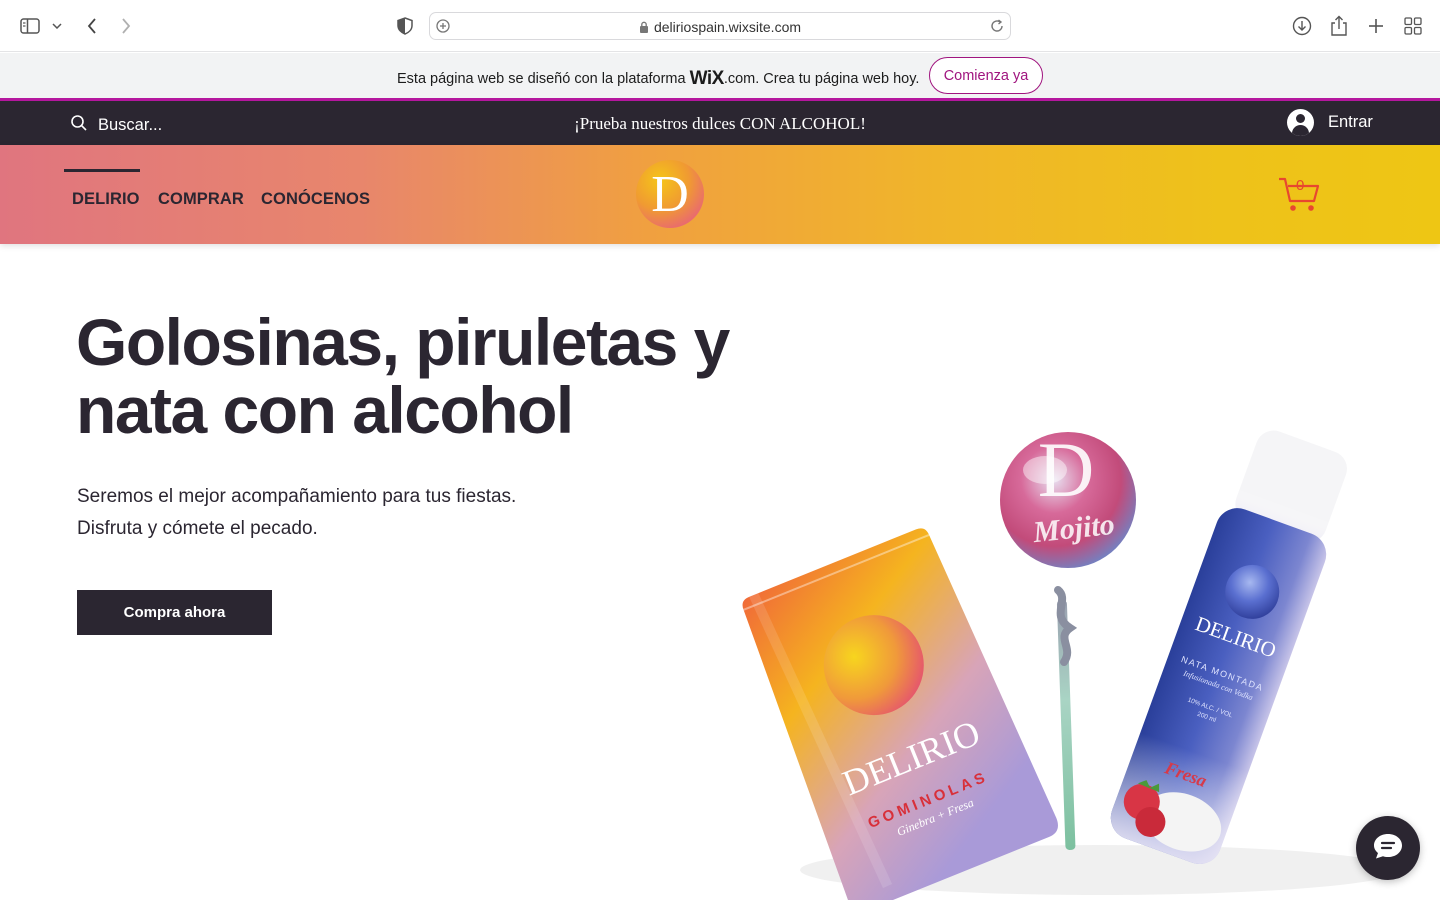  I want to click on cart-count: 0, so click(1300, 185).